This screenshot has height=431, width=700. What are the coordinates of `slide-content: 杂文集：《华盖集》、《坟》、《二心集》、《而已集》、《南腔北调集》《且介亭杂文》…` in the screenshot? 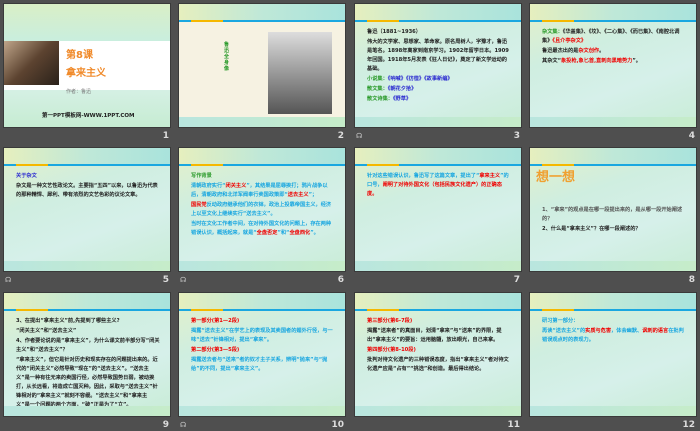 It's located at (614, 47).